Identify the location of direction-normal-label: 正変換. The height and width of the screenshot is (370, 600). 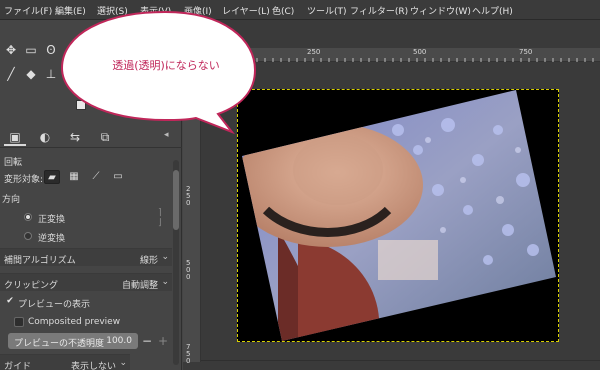
(52, 220).